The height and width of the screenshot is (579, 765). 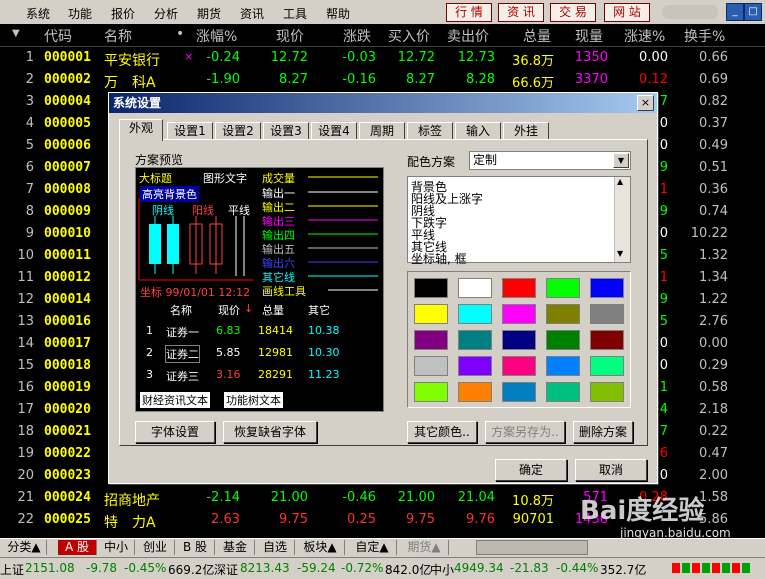 What do you see at coordinates (190, 131) in the screenshot?
I see `tab-settings1: 设置1` at bounding box center [190, 131].